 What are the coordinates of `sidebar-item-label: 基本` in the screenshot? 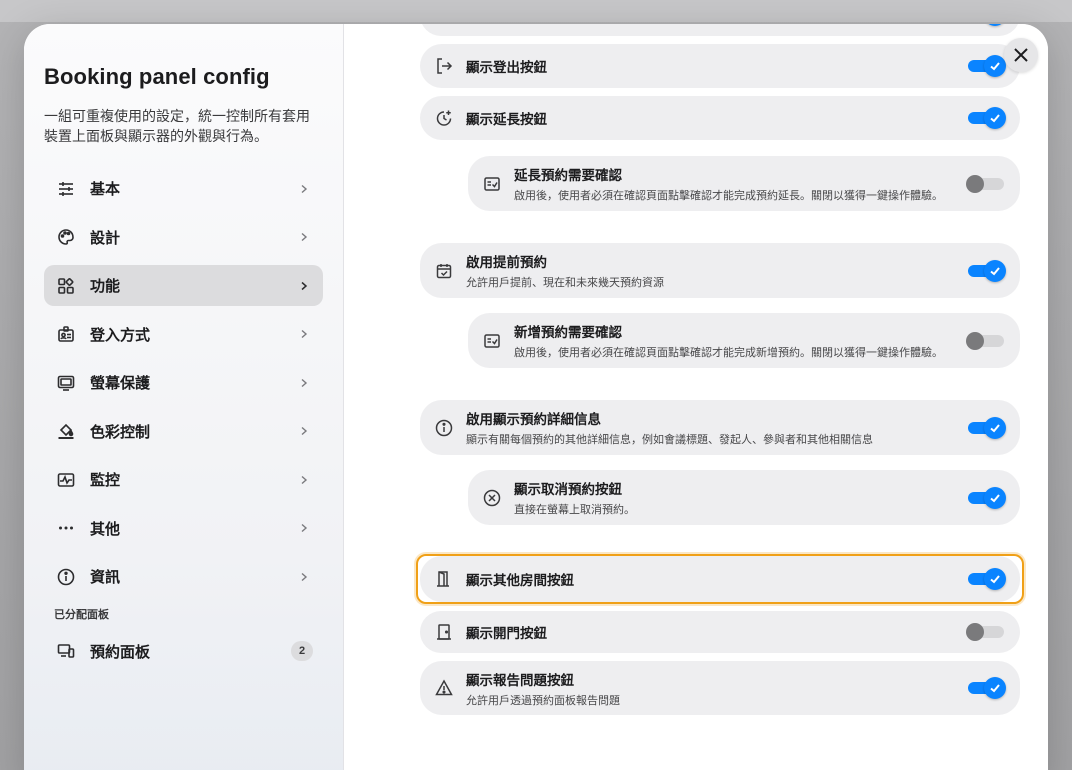 It's located at (105, 189).